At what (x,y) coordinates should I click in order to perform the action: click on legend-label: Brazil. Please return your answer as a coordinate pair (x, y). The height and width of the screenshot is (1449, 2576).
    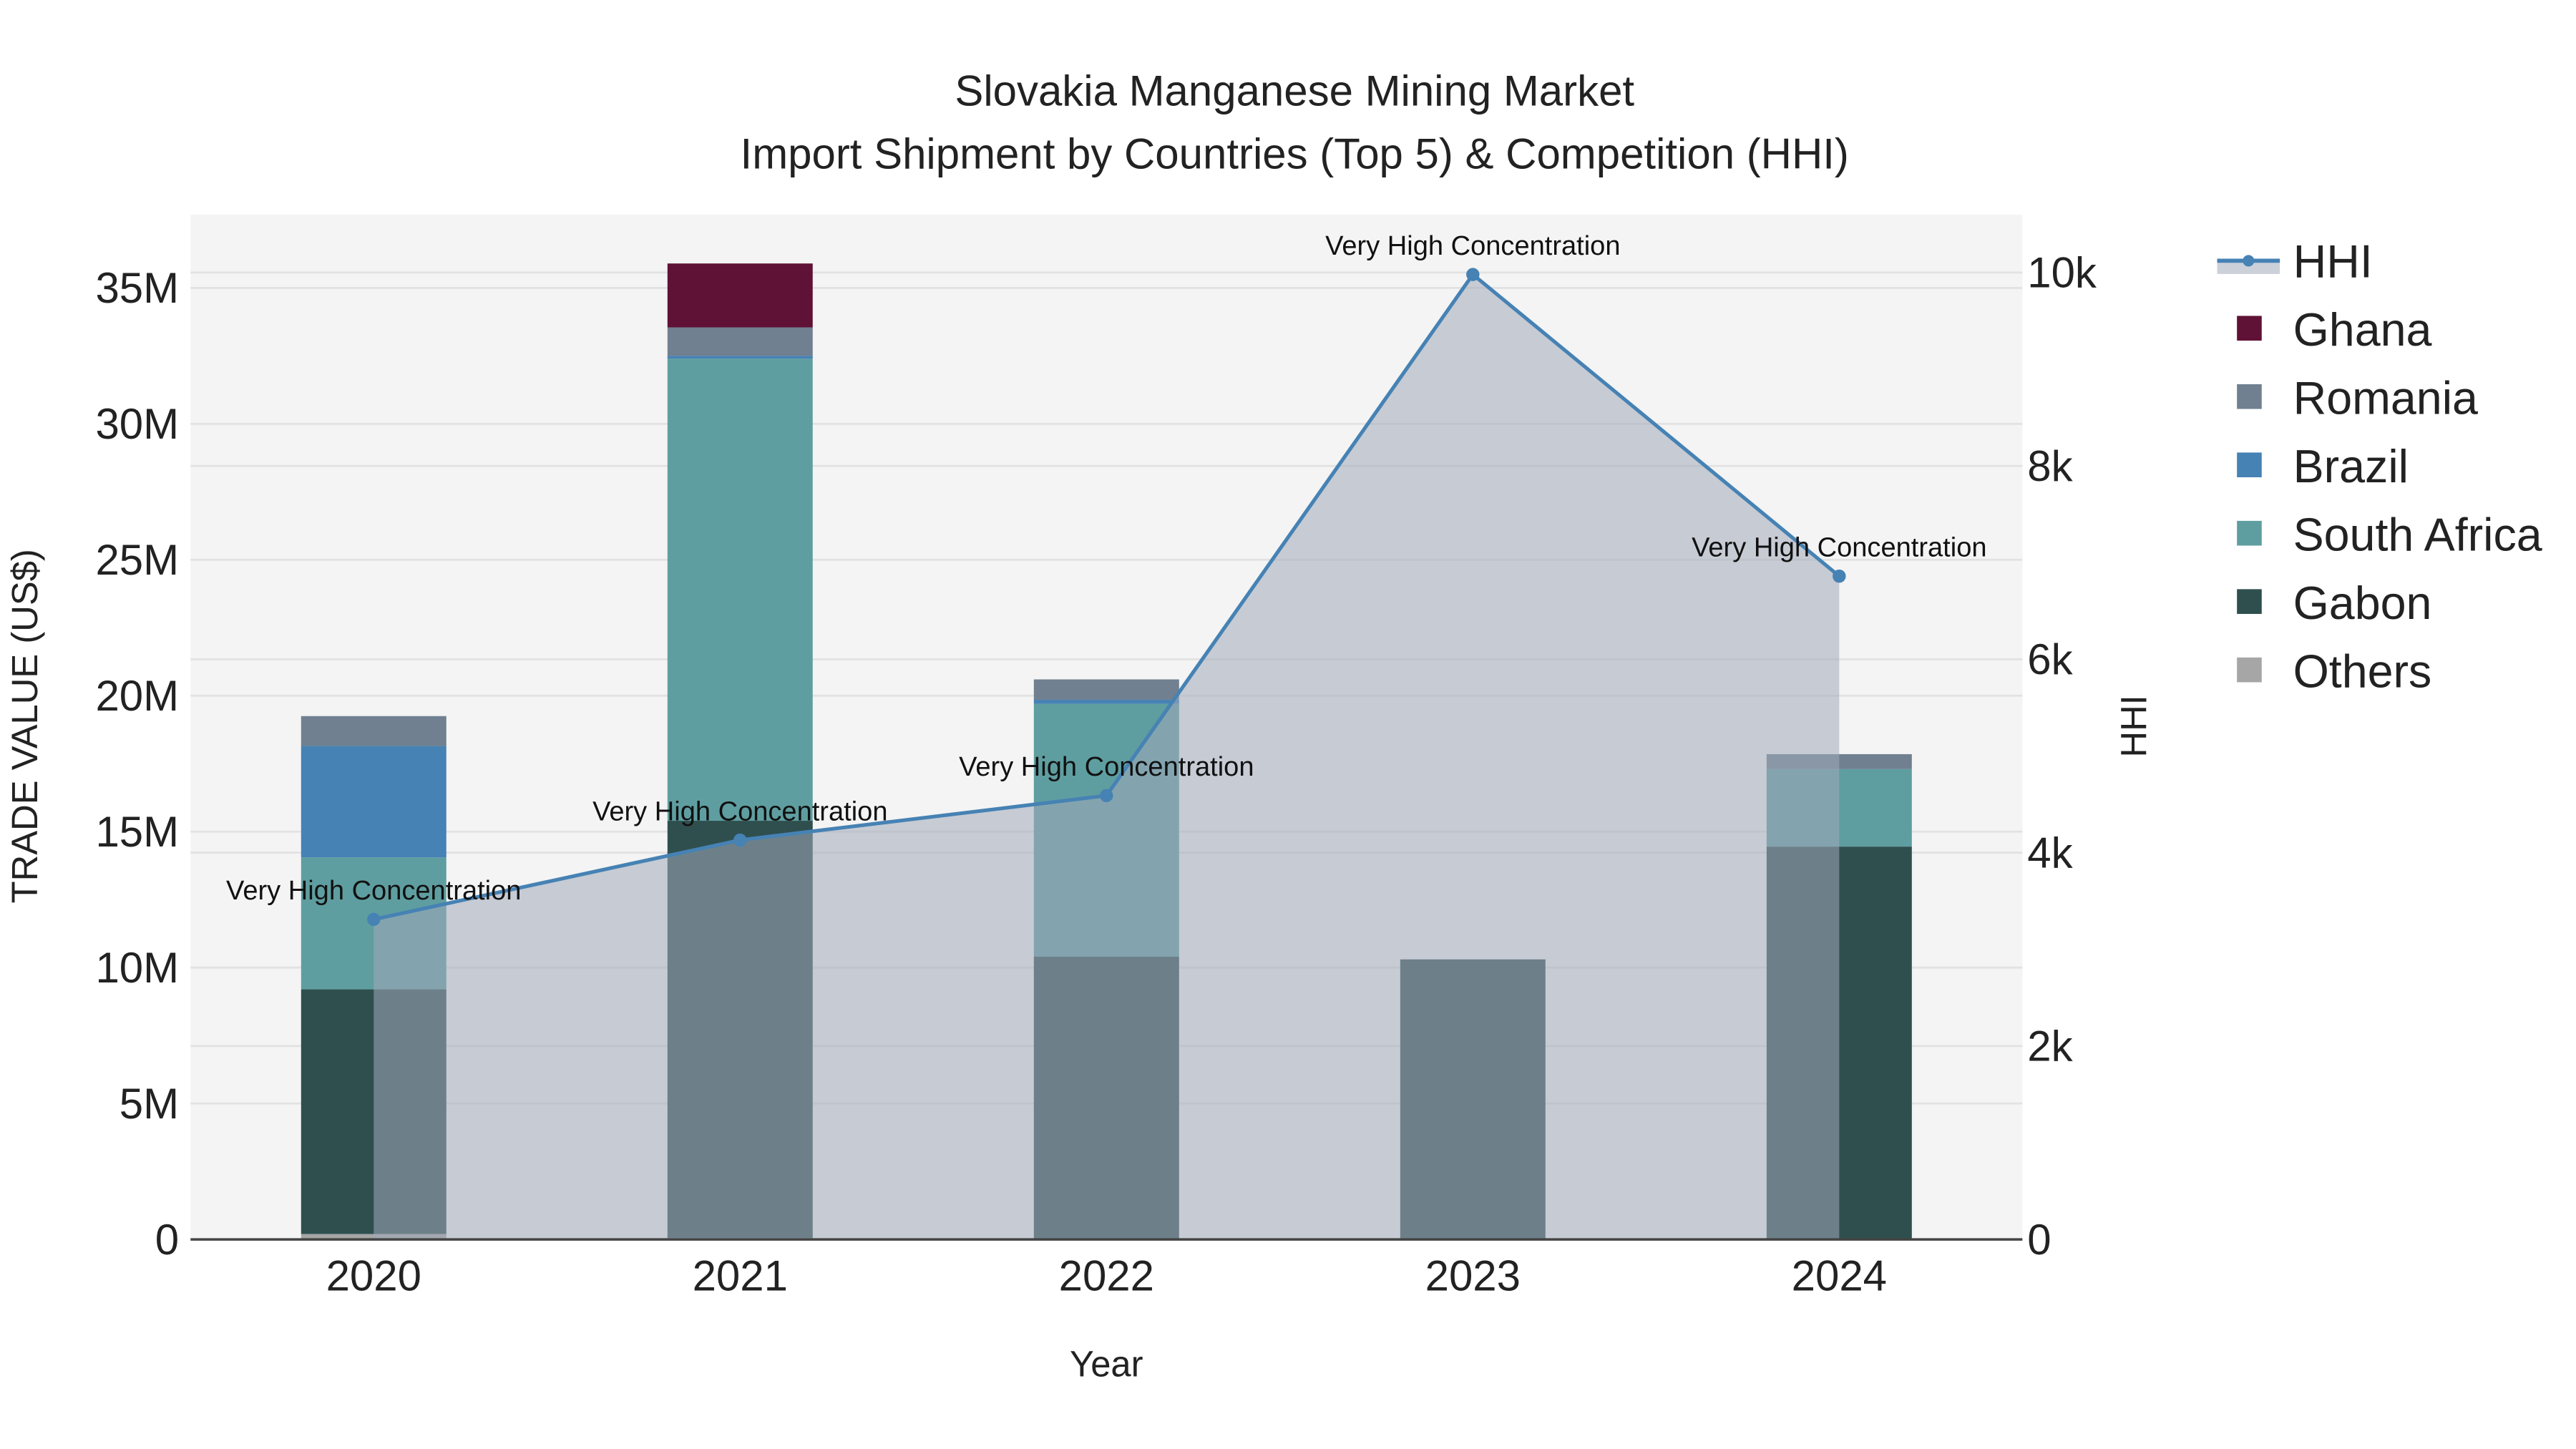
    Looking at the image, I should click on (2351, 466).